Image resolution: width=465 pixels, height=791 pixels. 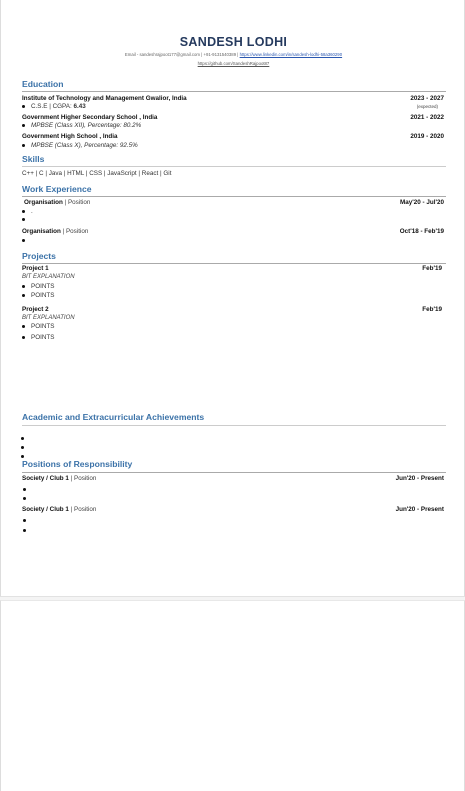 What do you see at coordinates (57, 189) in the screenshot?
I see `work-heading: Work Experience` at bounding box center [57, 189].